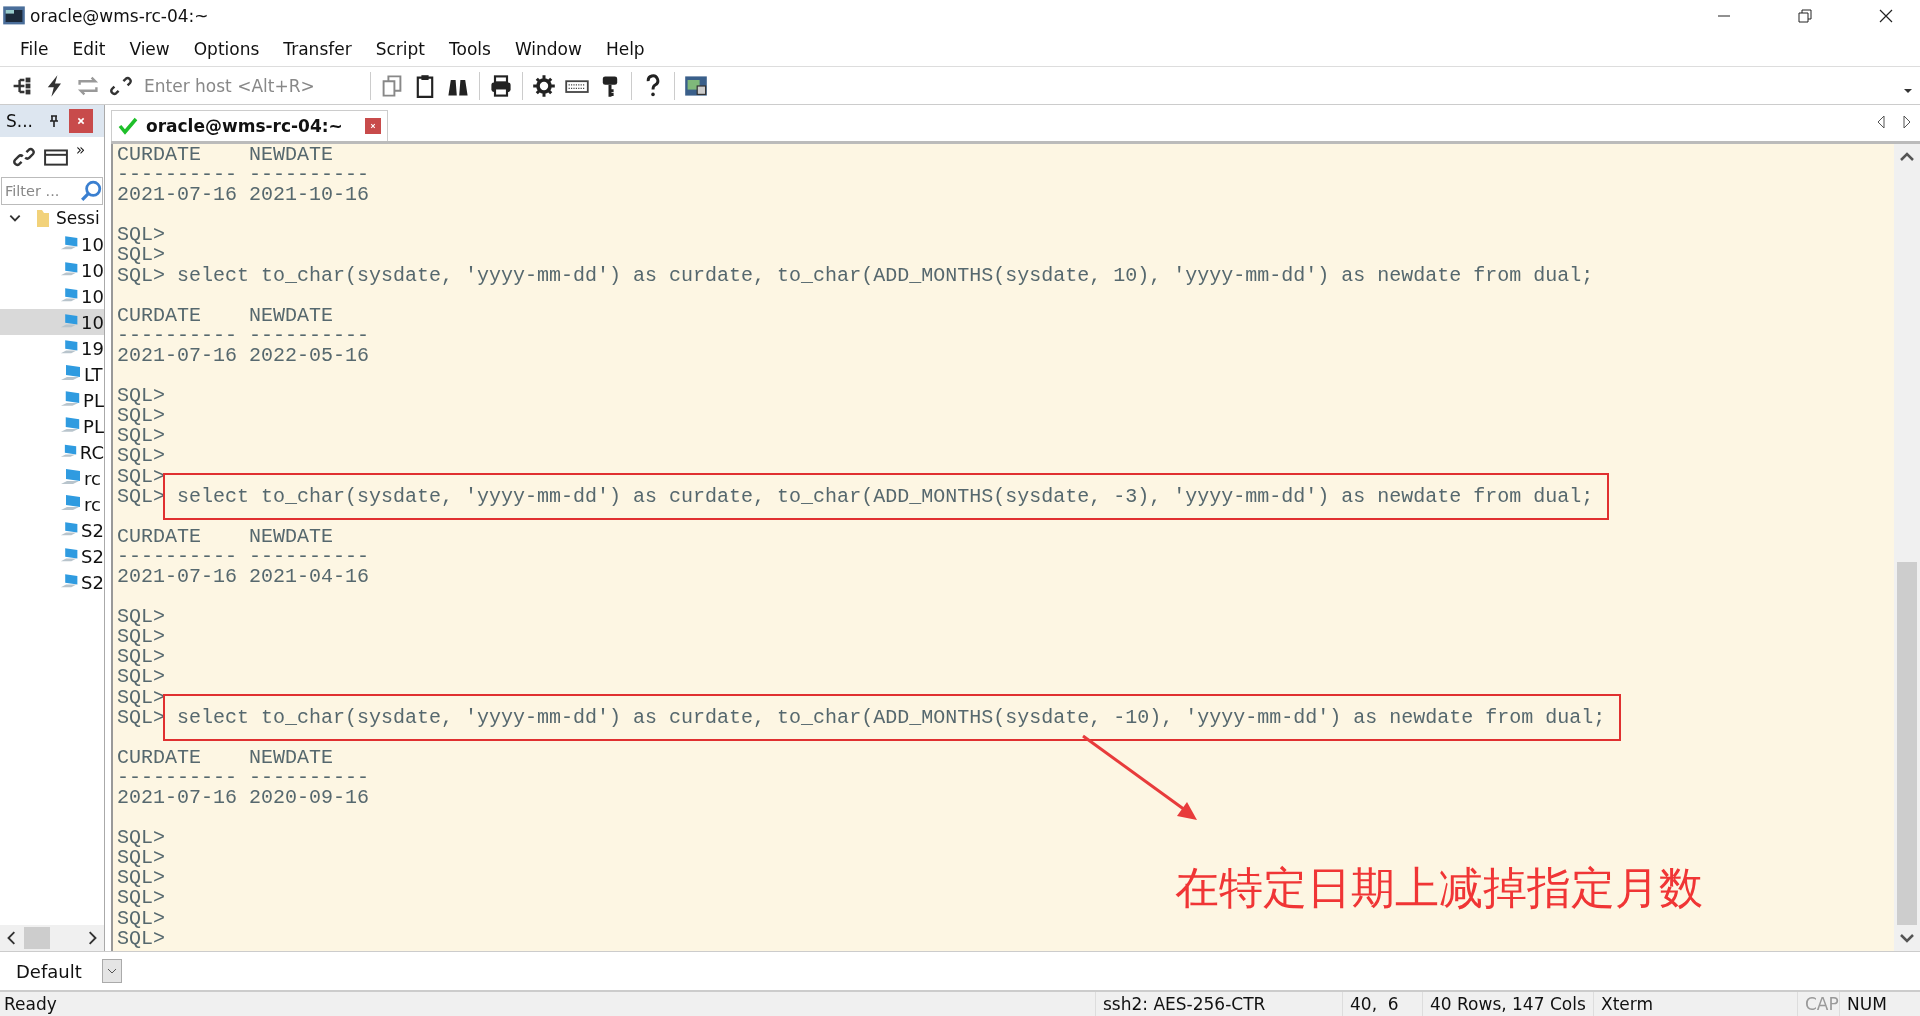  I want to click on dropdown-icon, so click(1908, 90).